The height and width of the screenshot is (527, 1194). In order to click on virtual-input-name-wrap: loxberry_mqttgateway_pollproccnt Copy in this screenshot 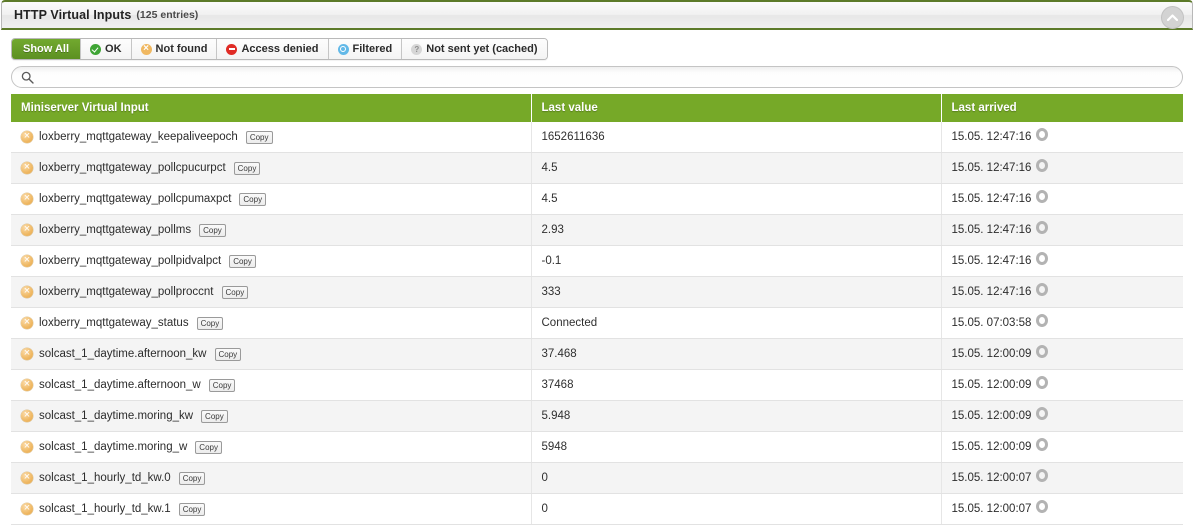, I will do `click(271, 291)`.